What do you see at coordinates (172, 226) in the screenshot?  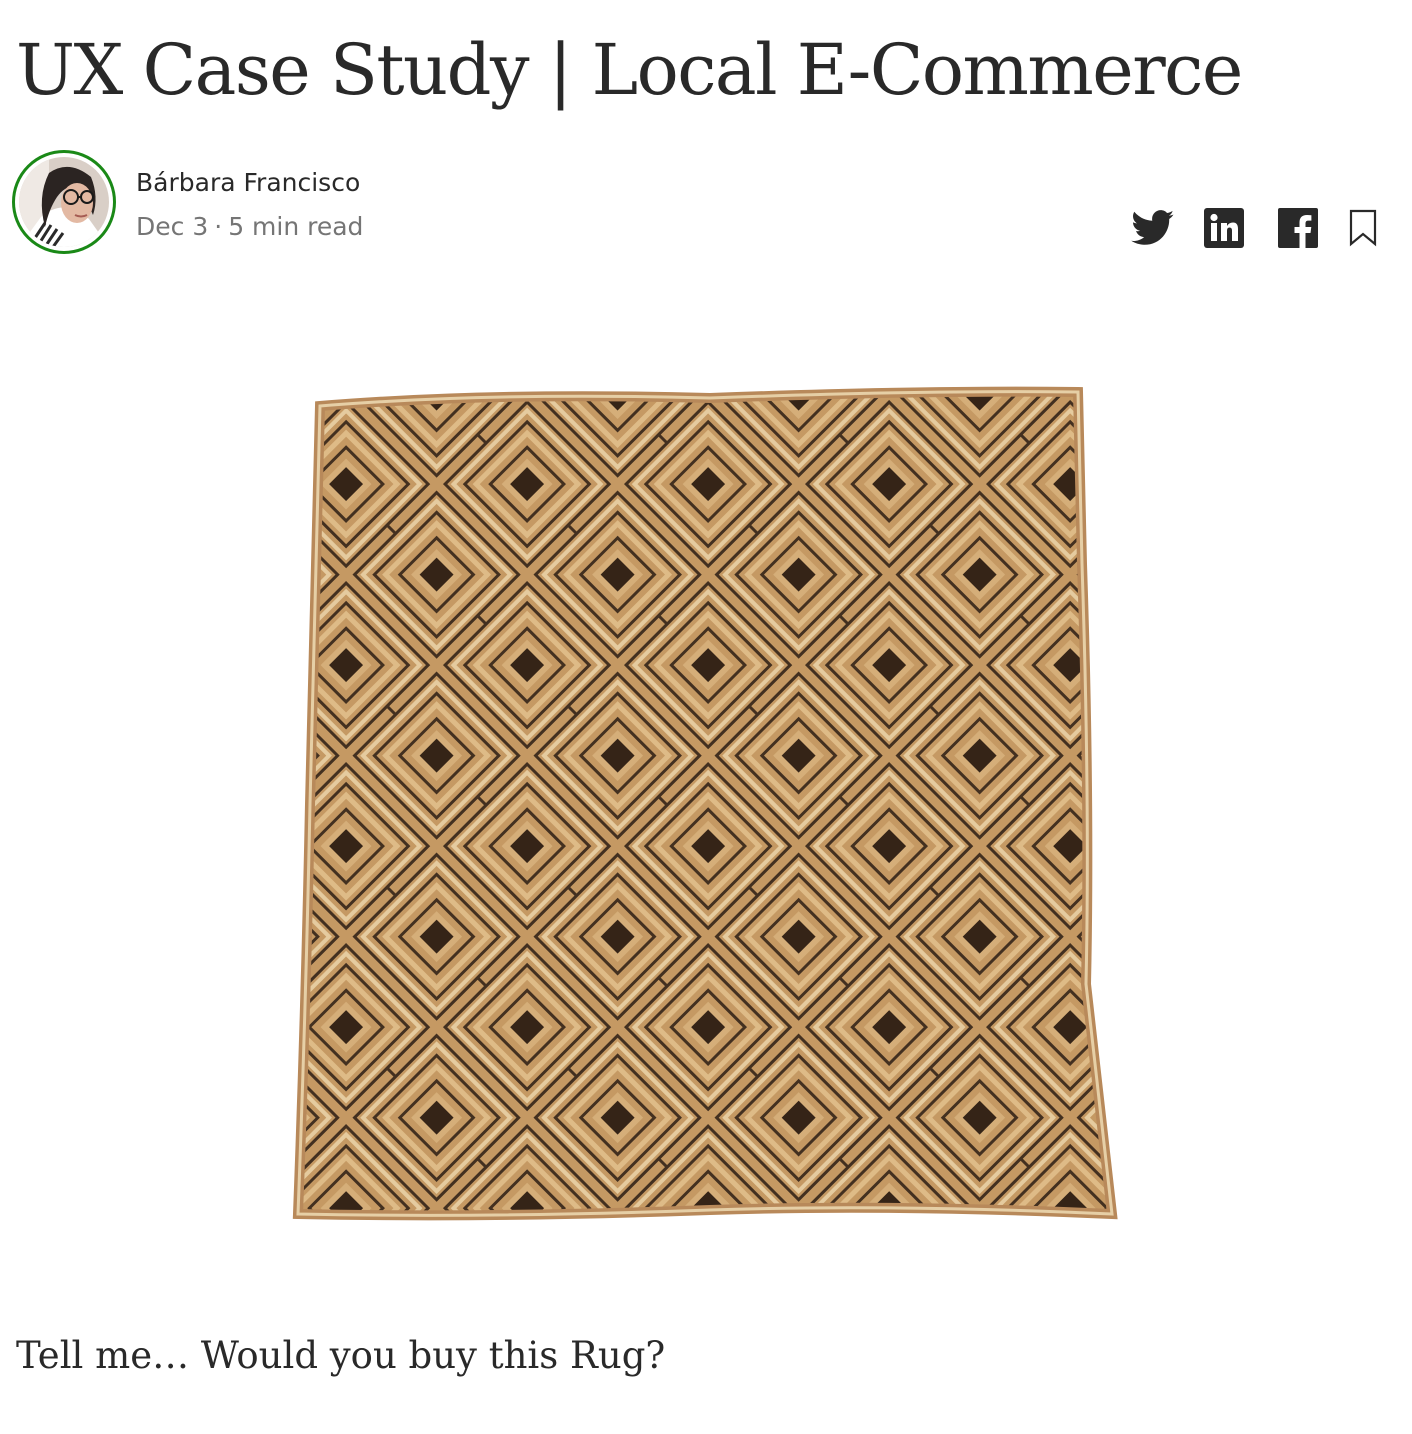 I see `publish-date: Dec 3` at bounding box center [172, 226].